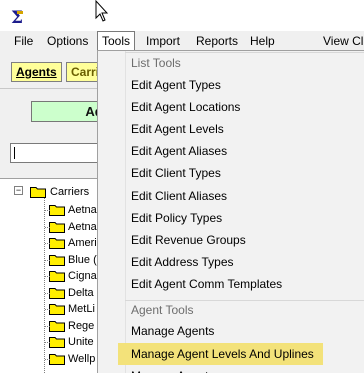 Image resolution: width=364 pixels, height=373 pixels. What do you see at coordinates (177, 129) in the screenshot?
I see `menu-item-edit-agent-levels: Edit Agent Levels` at bounding box center [177, 129].